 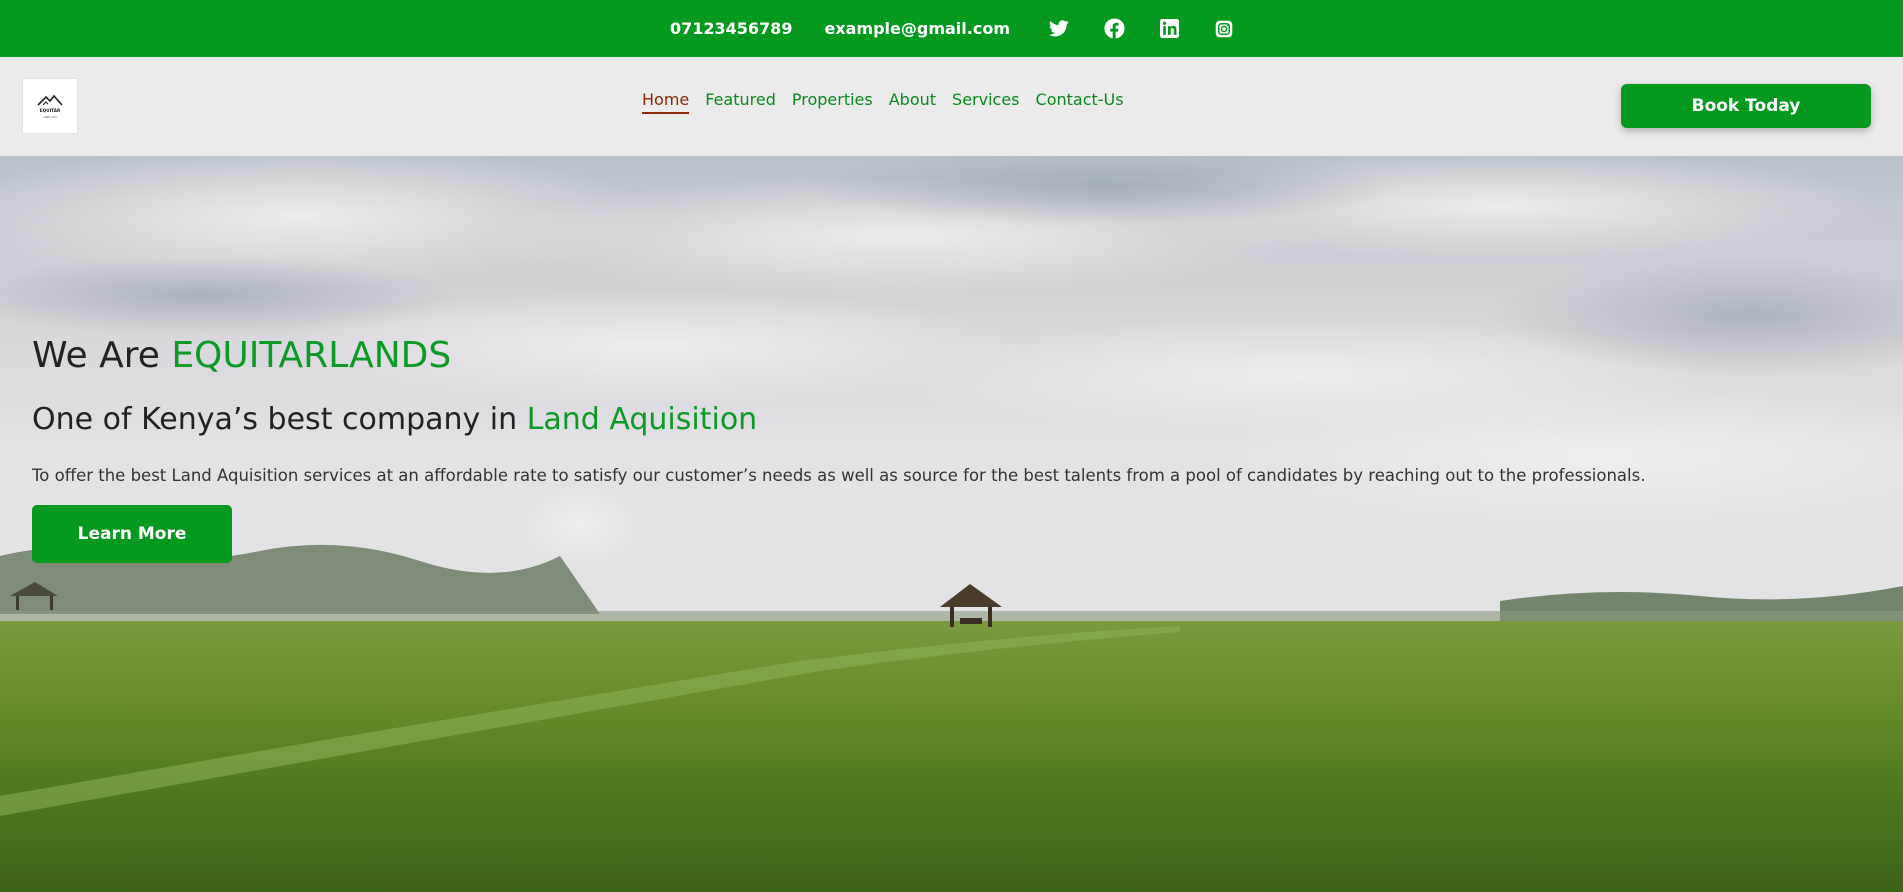 I want to click on top-contact-inner: 07123456789 example@gmail.com, so click(x=952, y=29).